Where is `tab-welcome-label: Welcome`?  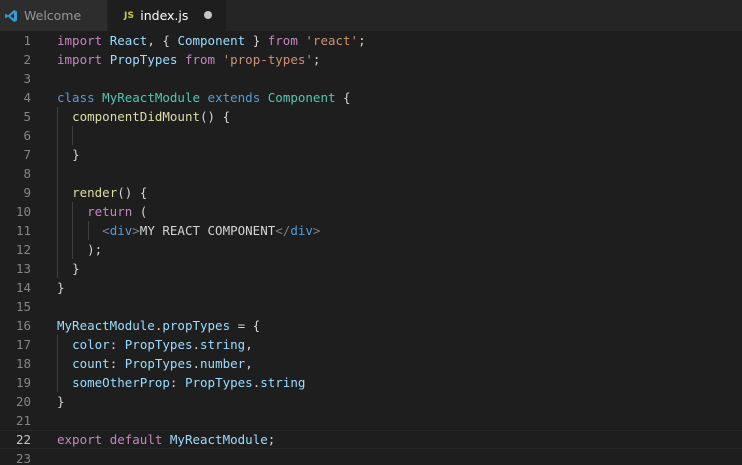
tab-welcome-label: Welcome is located at coordinates (53, 15).